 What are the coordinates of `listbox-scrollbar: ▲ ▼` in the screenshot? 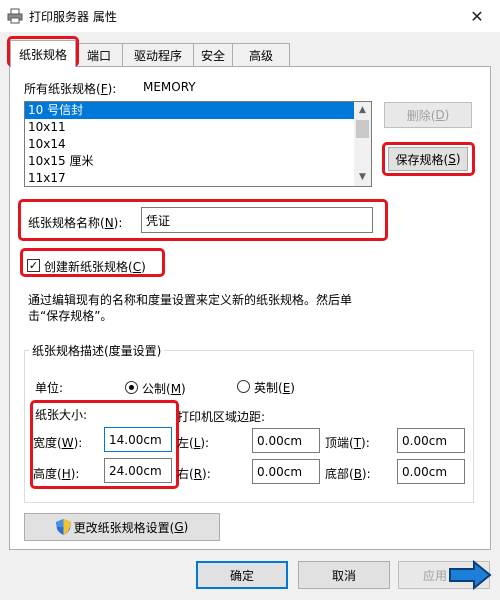 It's located at (362, 144).